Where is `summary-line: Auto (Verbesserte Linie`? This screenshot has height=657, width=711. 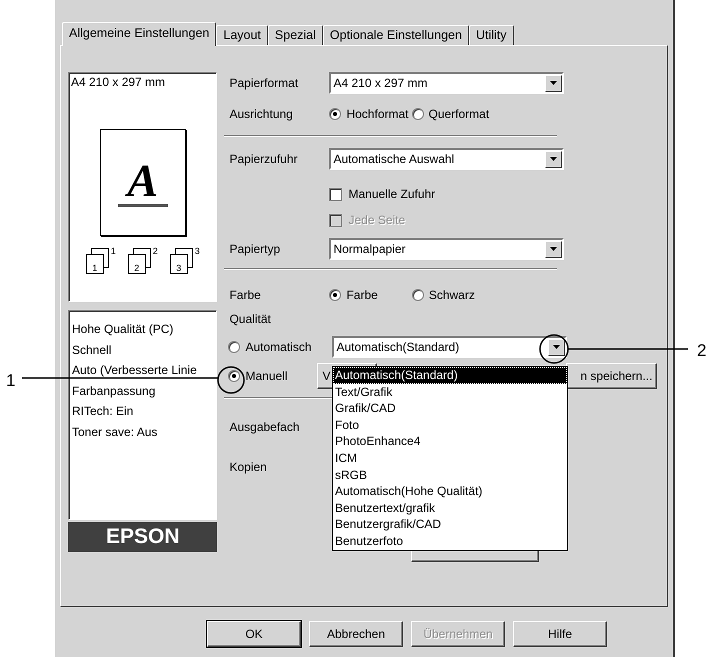 summary-line: Auto (Verbesserte Linie is located at coordinates (135, 371).